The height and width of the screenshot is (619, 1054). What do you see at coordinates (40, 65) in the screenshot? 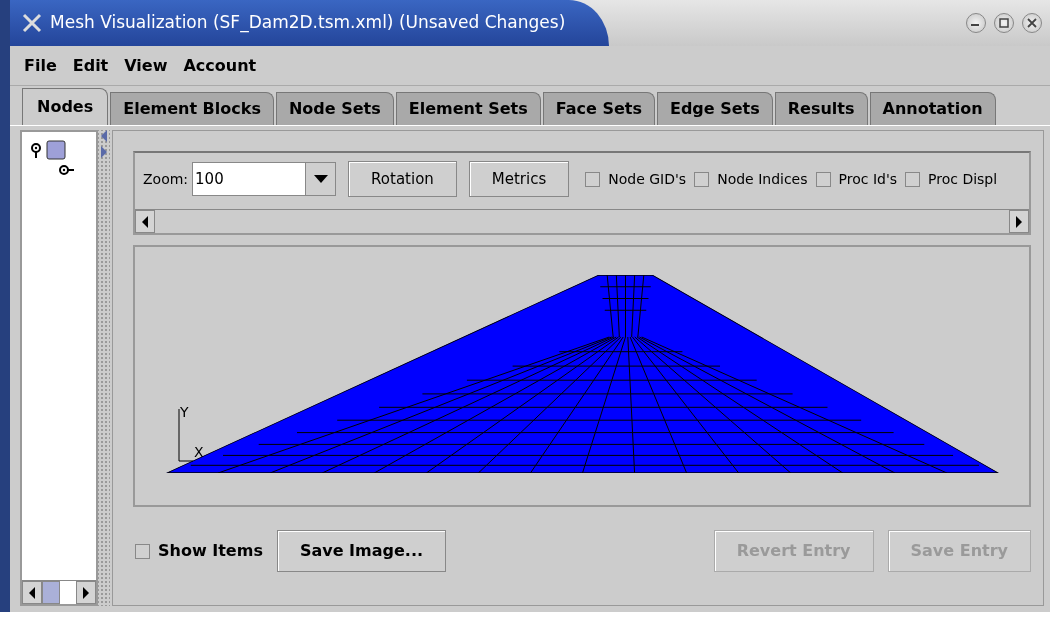
I see `menu-item: File` at bounding box center [40, 65].